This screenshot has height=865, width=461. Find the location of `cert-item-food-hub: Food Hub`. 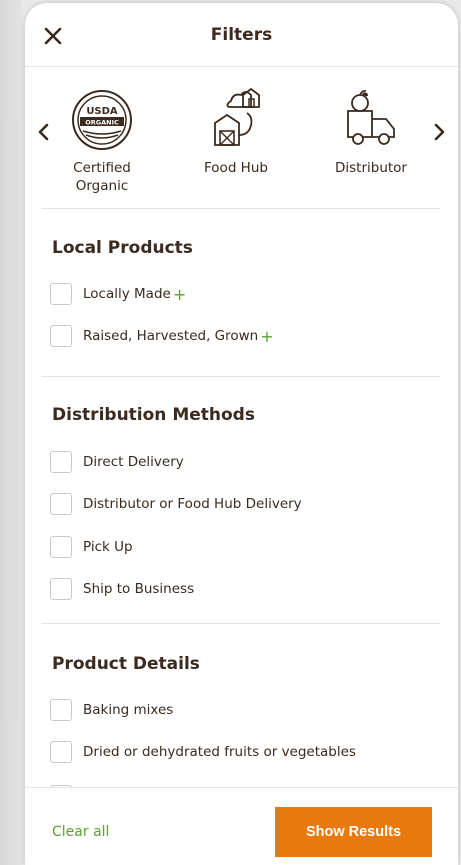

cert-item-food-hub: Food Hub is located at coordinates (236, 130).